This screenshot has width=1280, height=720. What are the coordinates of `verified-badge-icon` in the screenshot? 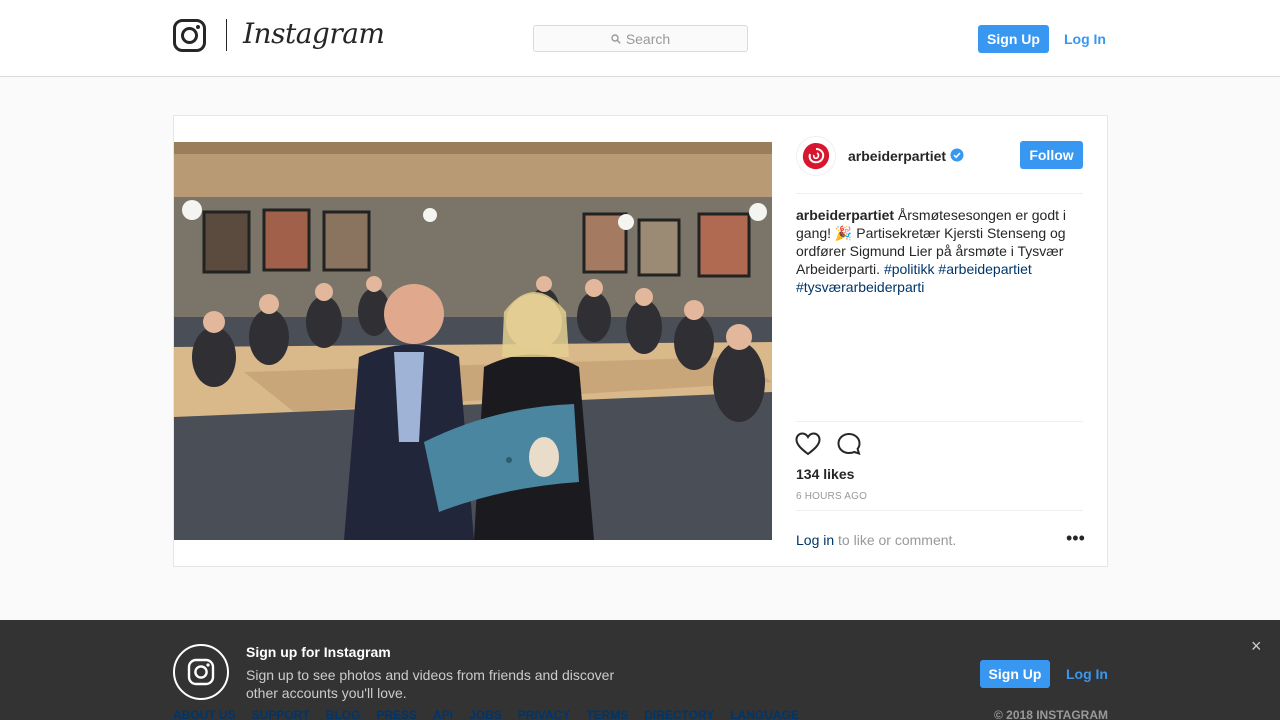 It's located at (957, 155).